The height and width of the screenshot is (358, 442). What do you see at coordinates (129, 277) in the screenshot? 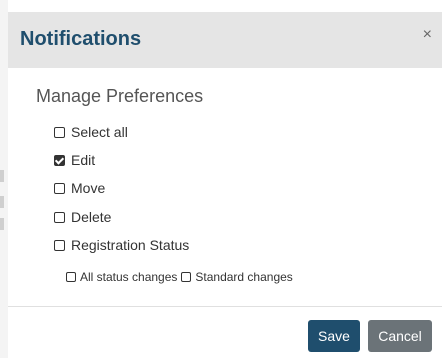
I see `sub-option-label: All status changes` at bounding box center [129, 277].